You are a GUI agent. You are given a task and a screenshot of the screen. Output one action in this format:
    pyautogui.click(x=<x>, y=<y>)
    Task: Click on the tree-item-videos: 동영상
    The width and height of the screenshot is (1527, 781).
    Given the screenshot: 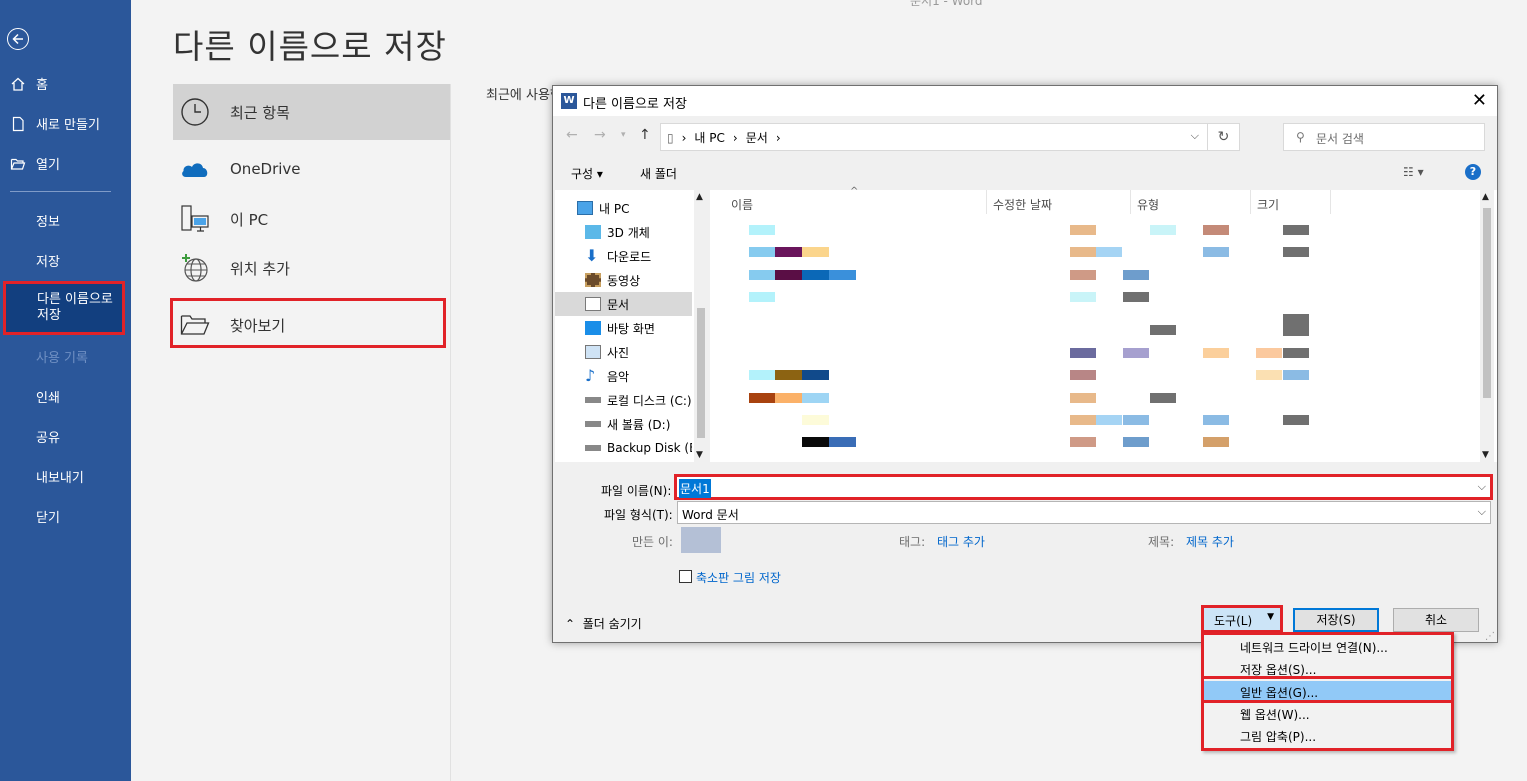 What is the action you would take?
    pyautogui.click(x=623, y=280)
    